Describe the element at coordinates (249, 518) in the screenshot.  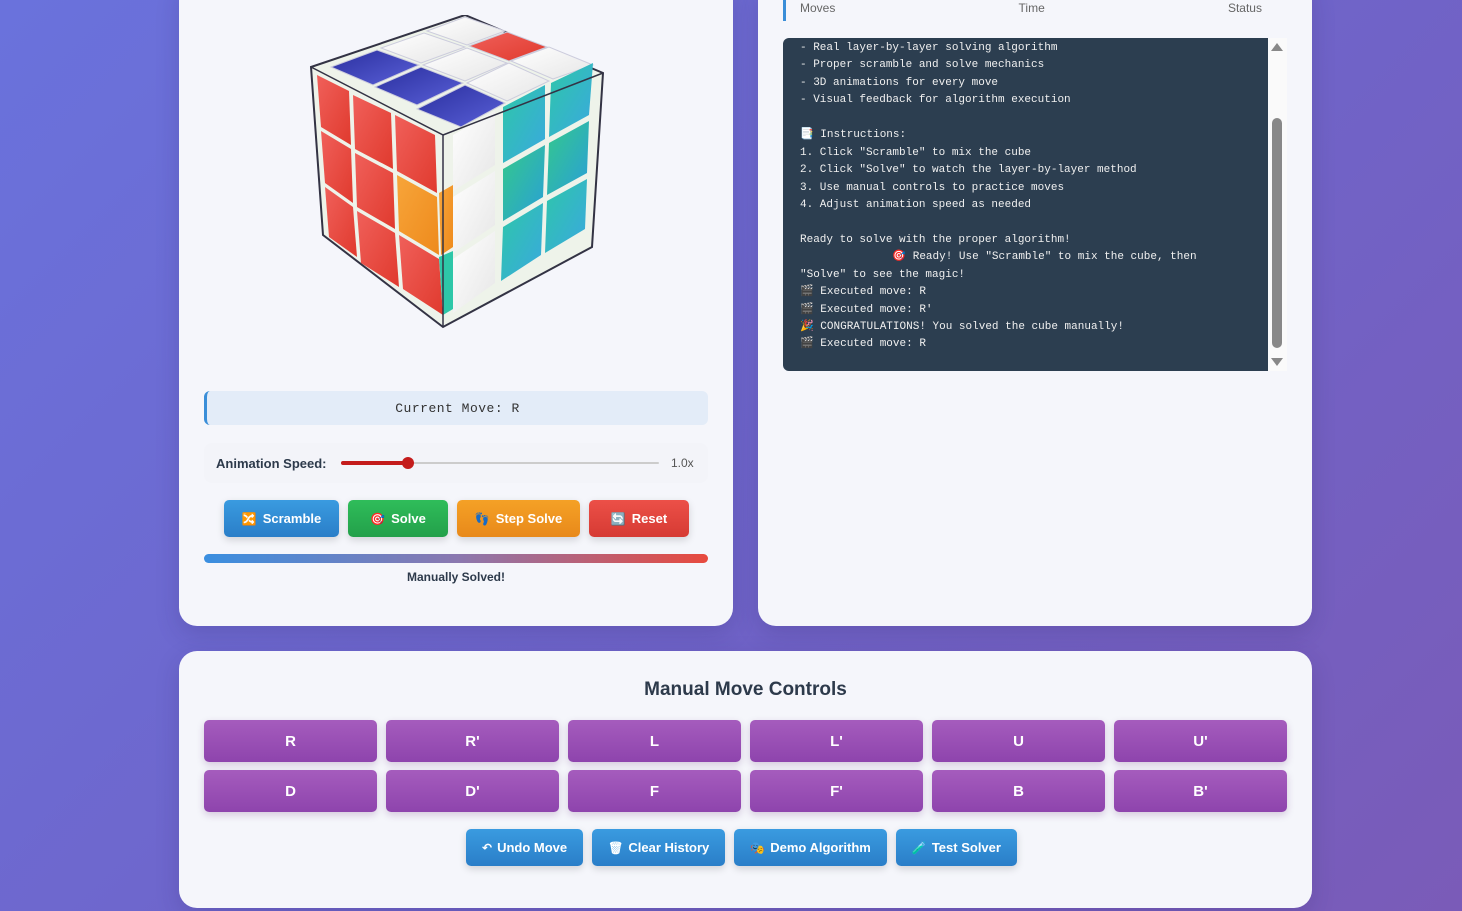
I see `shuffle-icon: 🔀` at that location.